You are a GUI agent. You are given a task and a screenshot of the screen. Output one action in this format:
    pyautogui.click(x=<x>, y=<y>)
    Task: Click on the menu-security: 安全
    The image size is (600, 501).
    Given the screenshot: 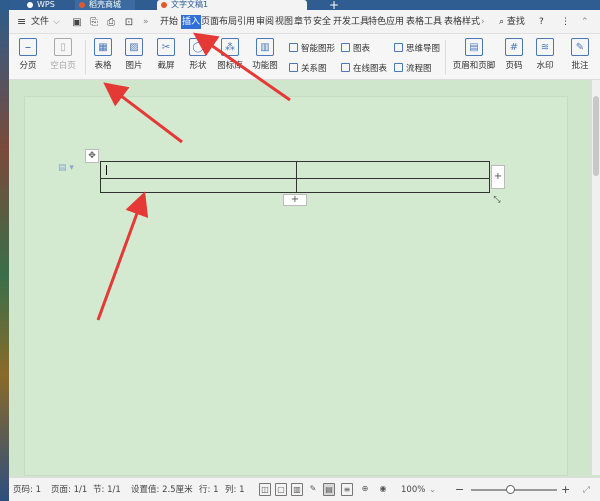 What is the action you would take?
    pyautogui.click(x=322, y=22)
    